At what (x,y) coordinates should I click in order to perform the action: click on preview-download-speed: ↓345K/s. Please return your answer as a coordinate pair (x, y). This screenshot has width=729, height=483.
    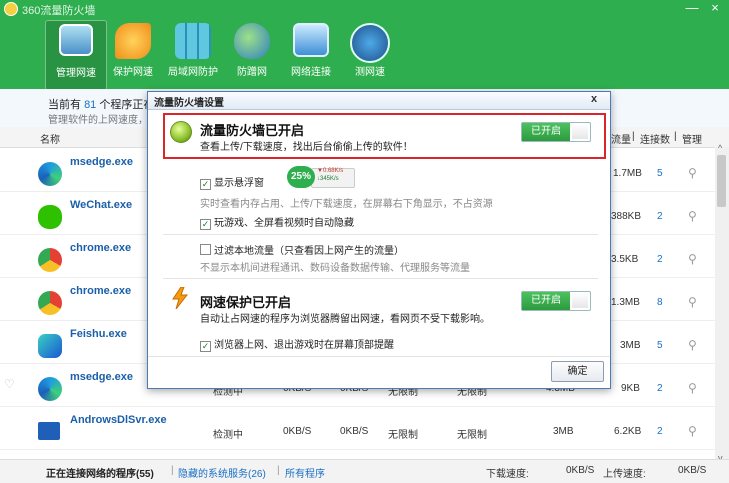
    Looking at the image, I should click on (328, 179).